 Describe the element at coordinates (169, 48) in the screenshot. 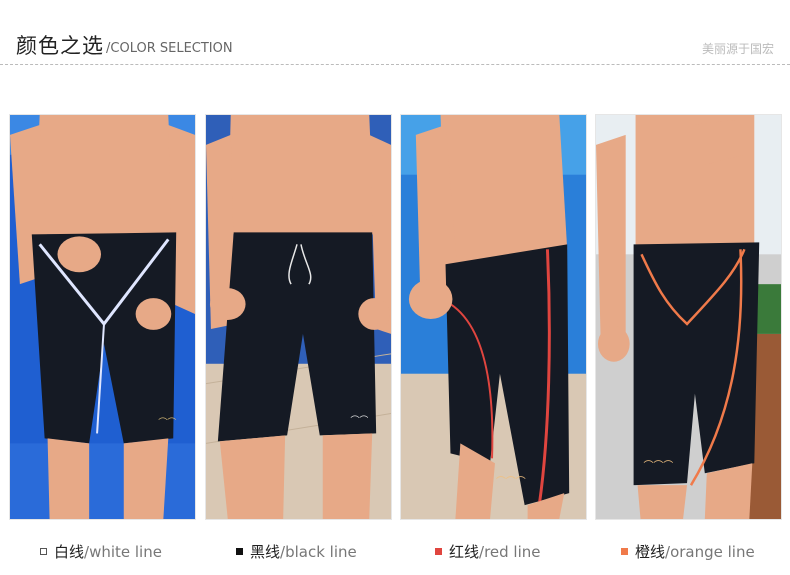

I see `section-subtitle: /COLOR SELECTION` at that location.